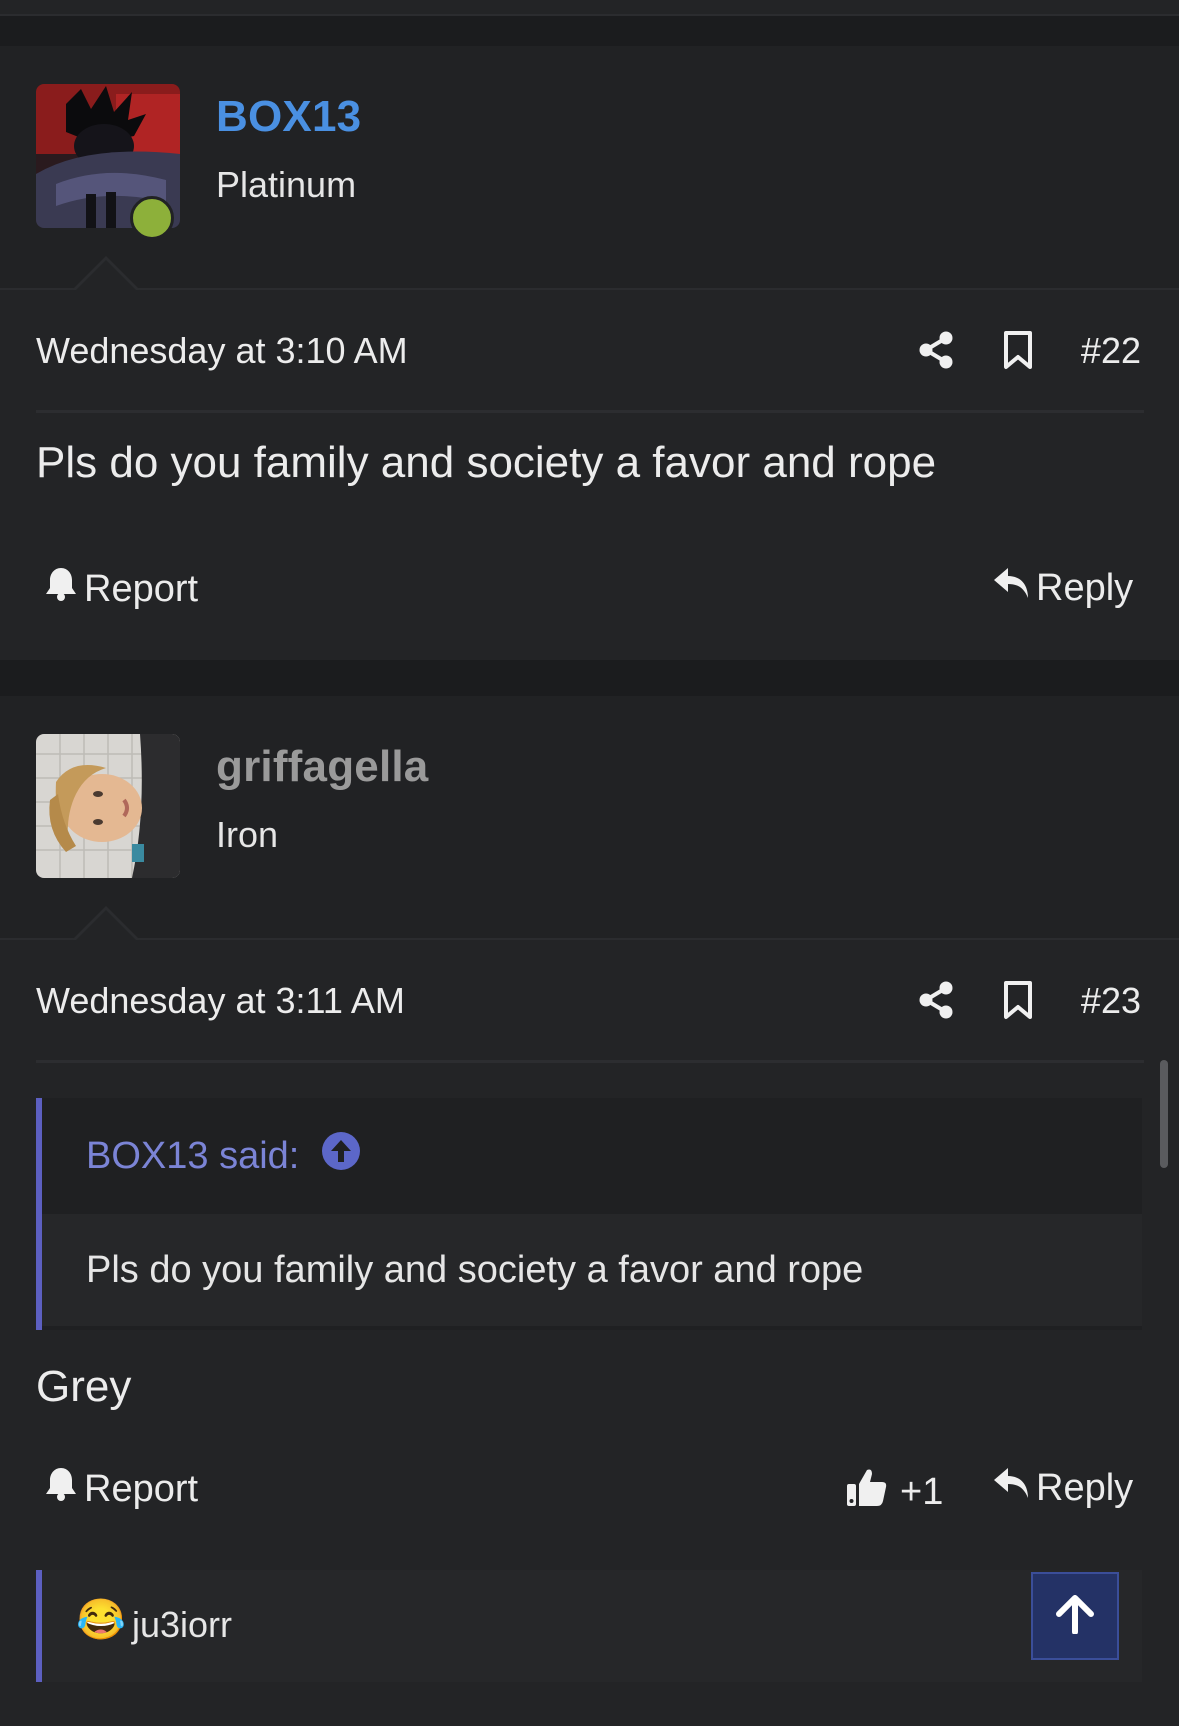 This screenshot has height=1726, width=1179. I want to click on avatar, so click(108, 806).